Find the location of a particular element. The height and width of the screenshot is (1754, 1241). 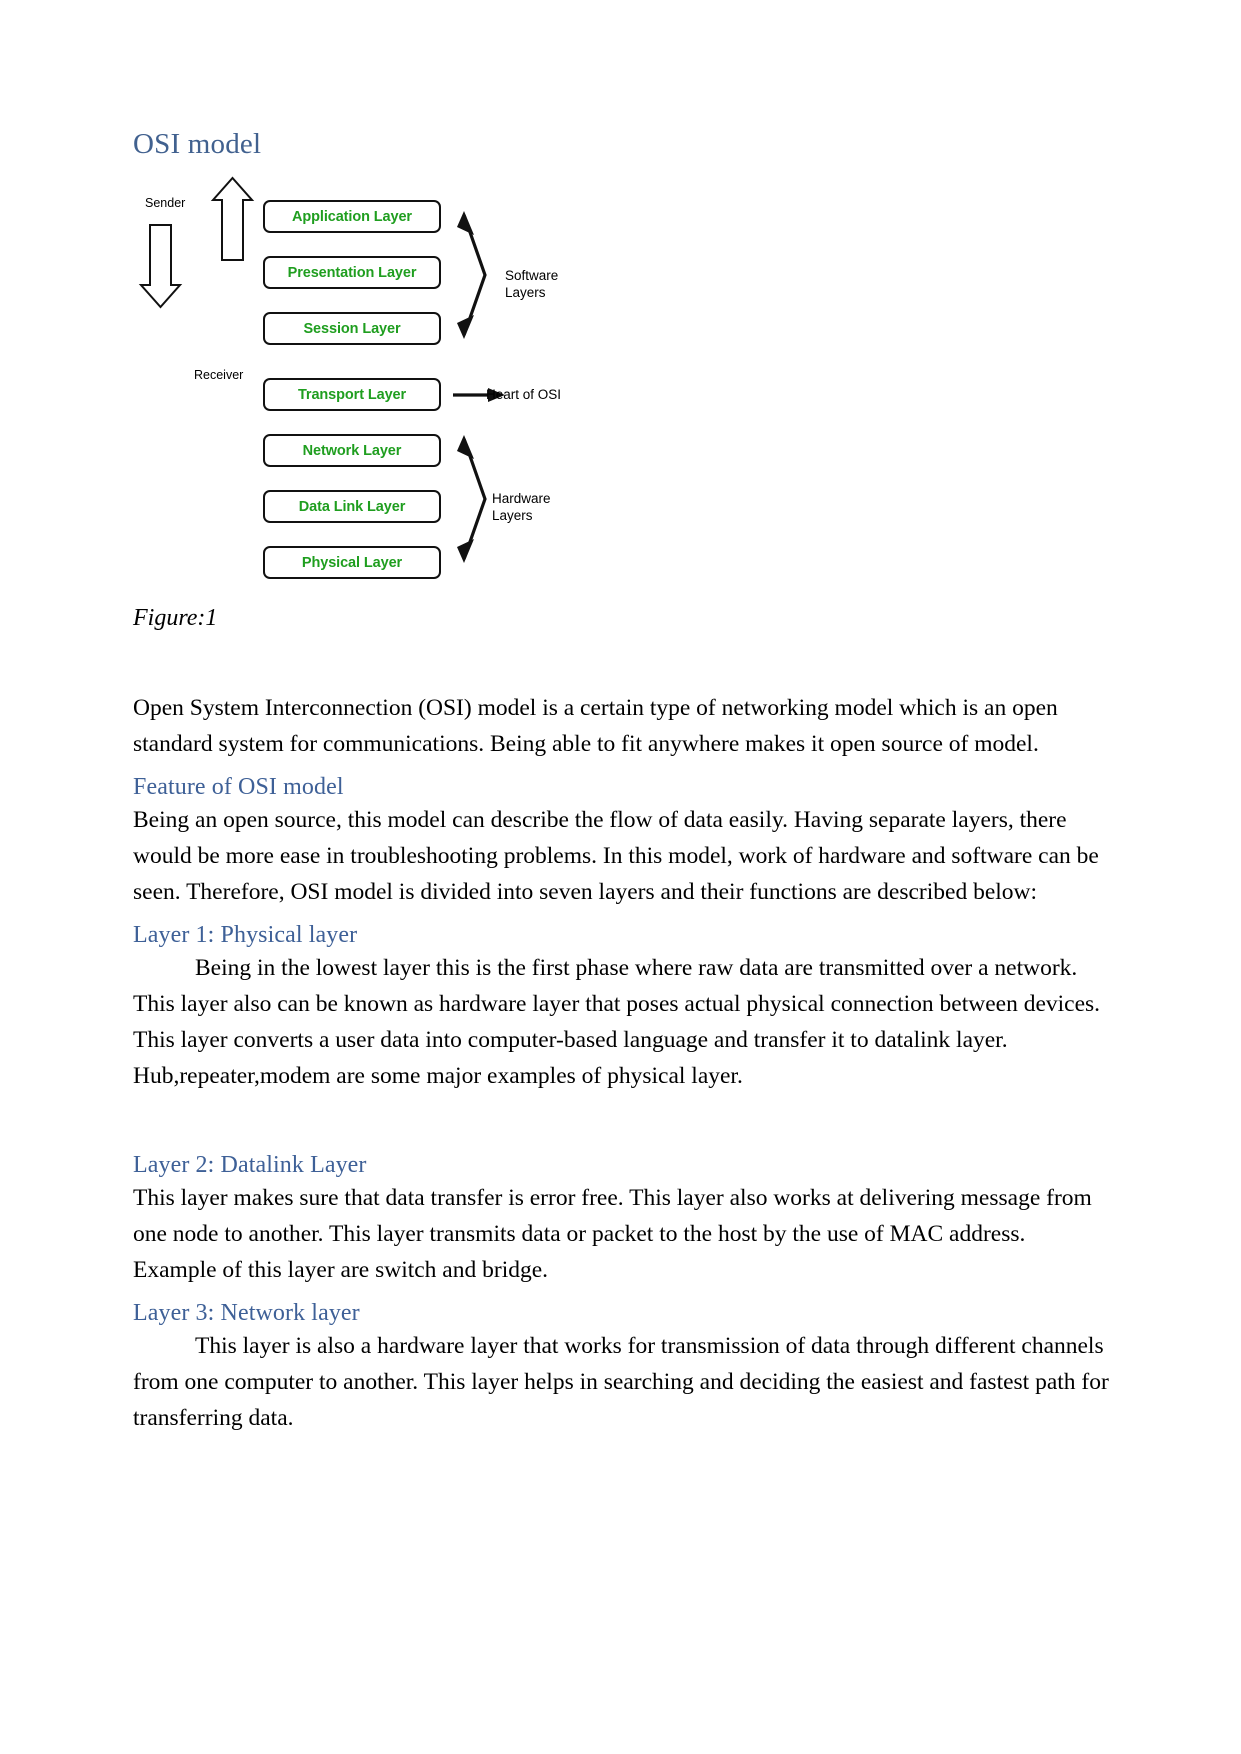

layer-box-network: Network Layer is located at coordinates (352, 450).